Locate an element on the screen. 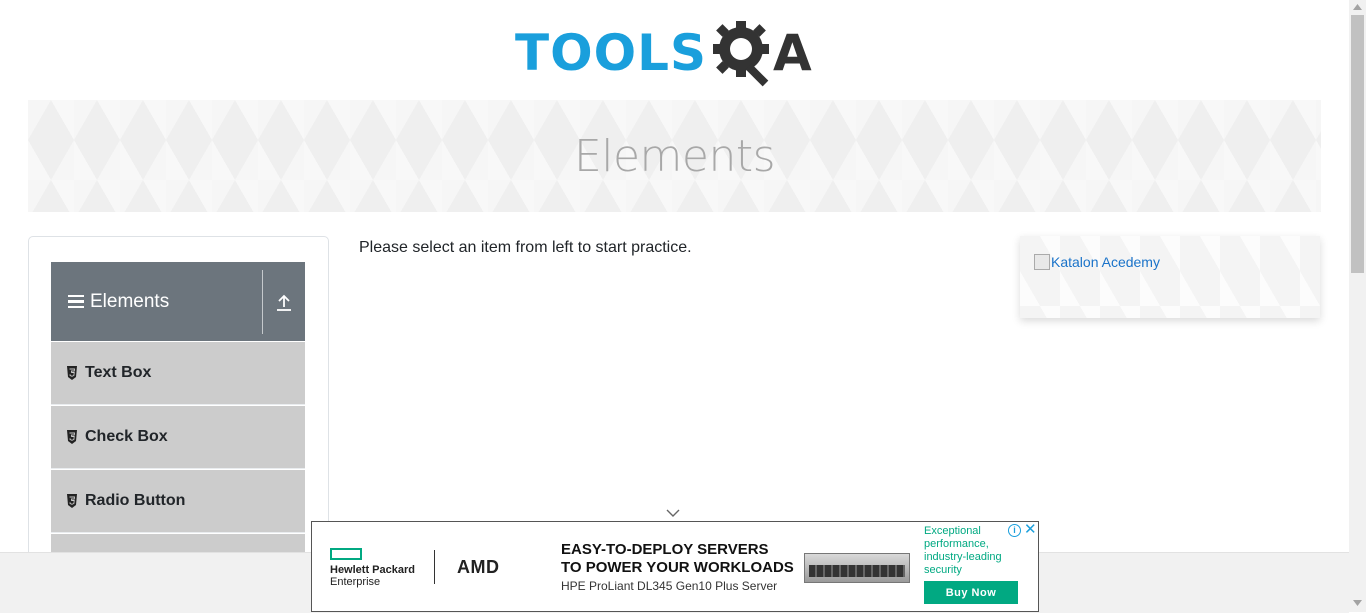 Image resolution: width=1366 pixels, height=613 pixels. gear-magnifier-icon is located at coordinates (741, 54).